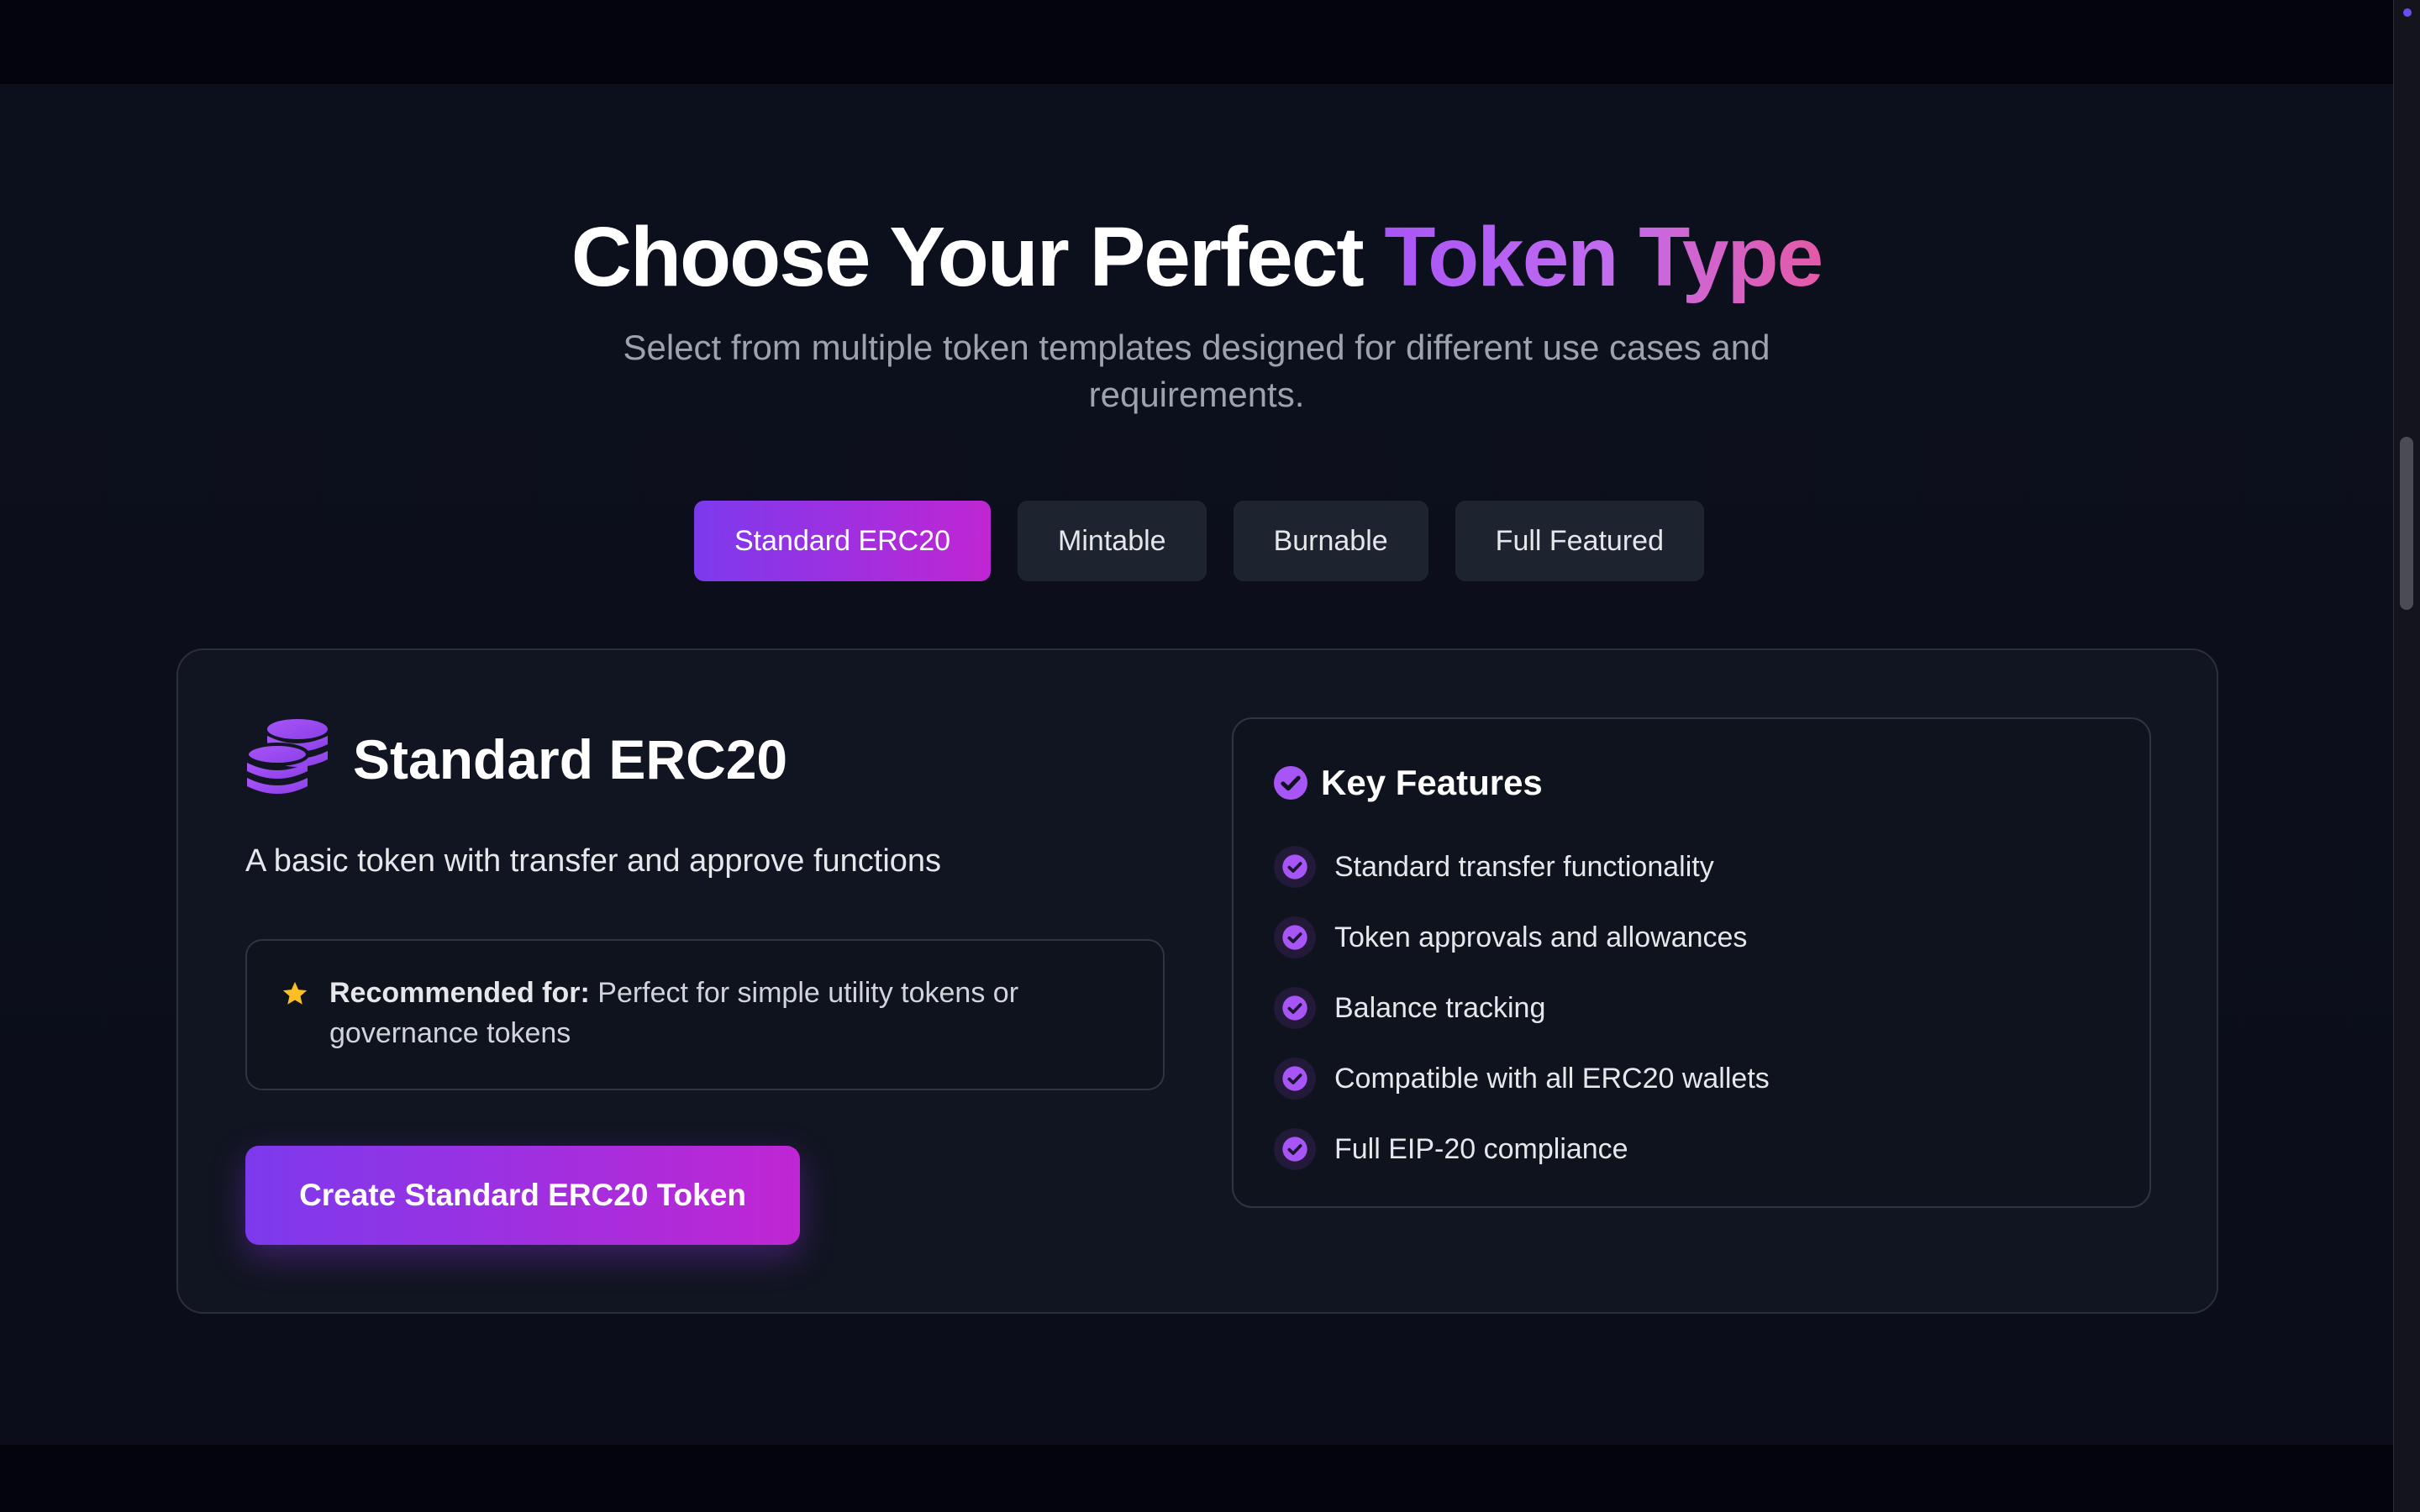 This screenshot has width=2420, height=1512. What do you see at coordinates (1541, 937) in the screenshot?
I see `feature-label: Token approvals and allowances` at bounding box center [1541, 937].